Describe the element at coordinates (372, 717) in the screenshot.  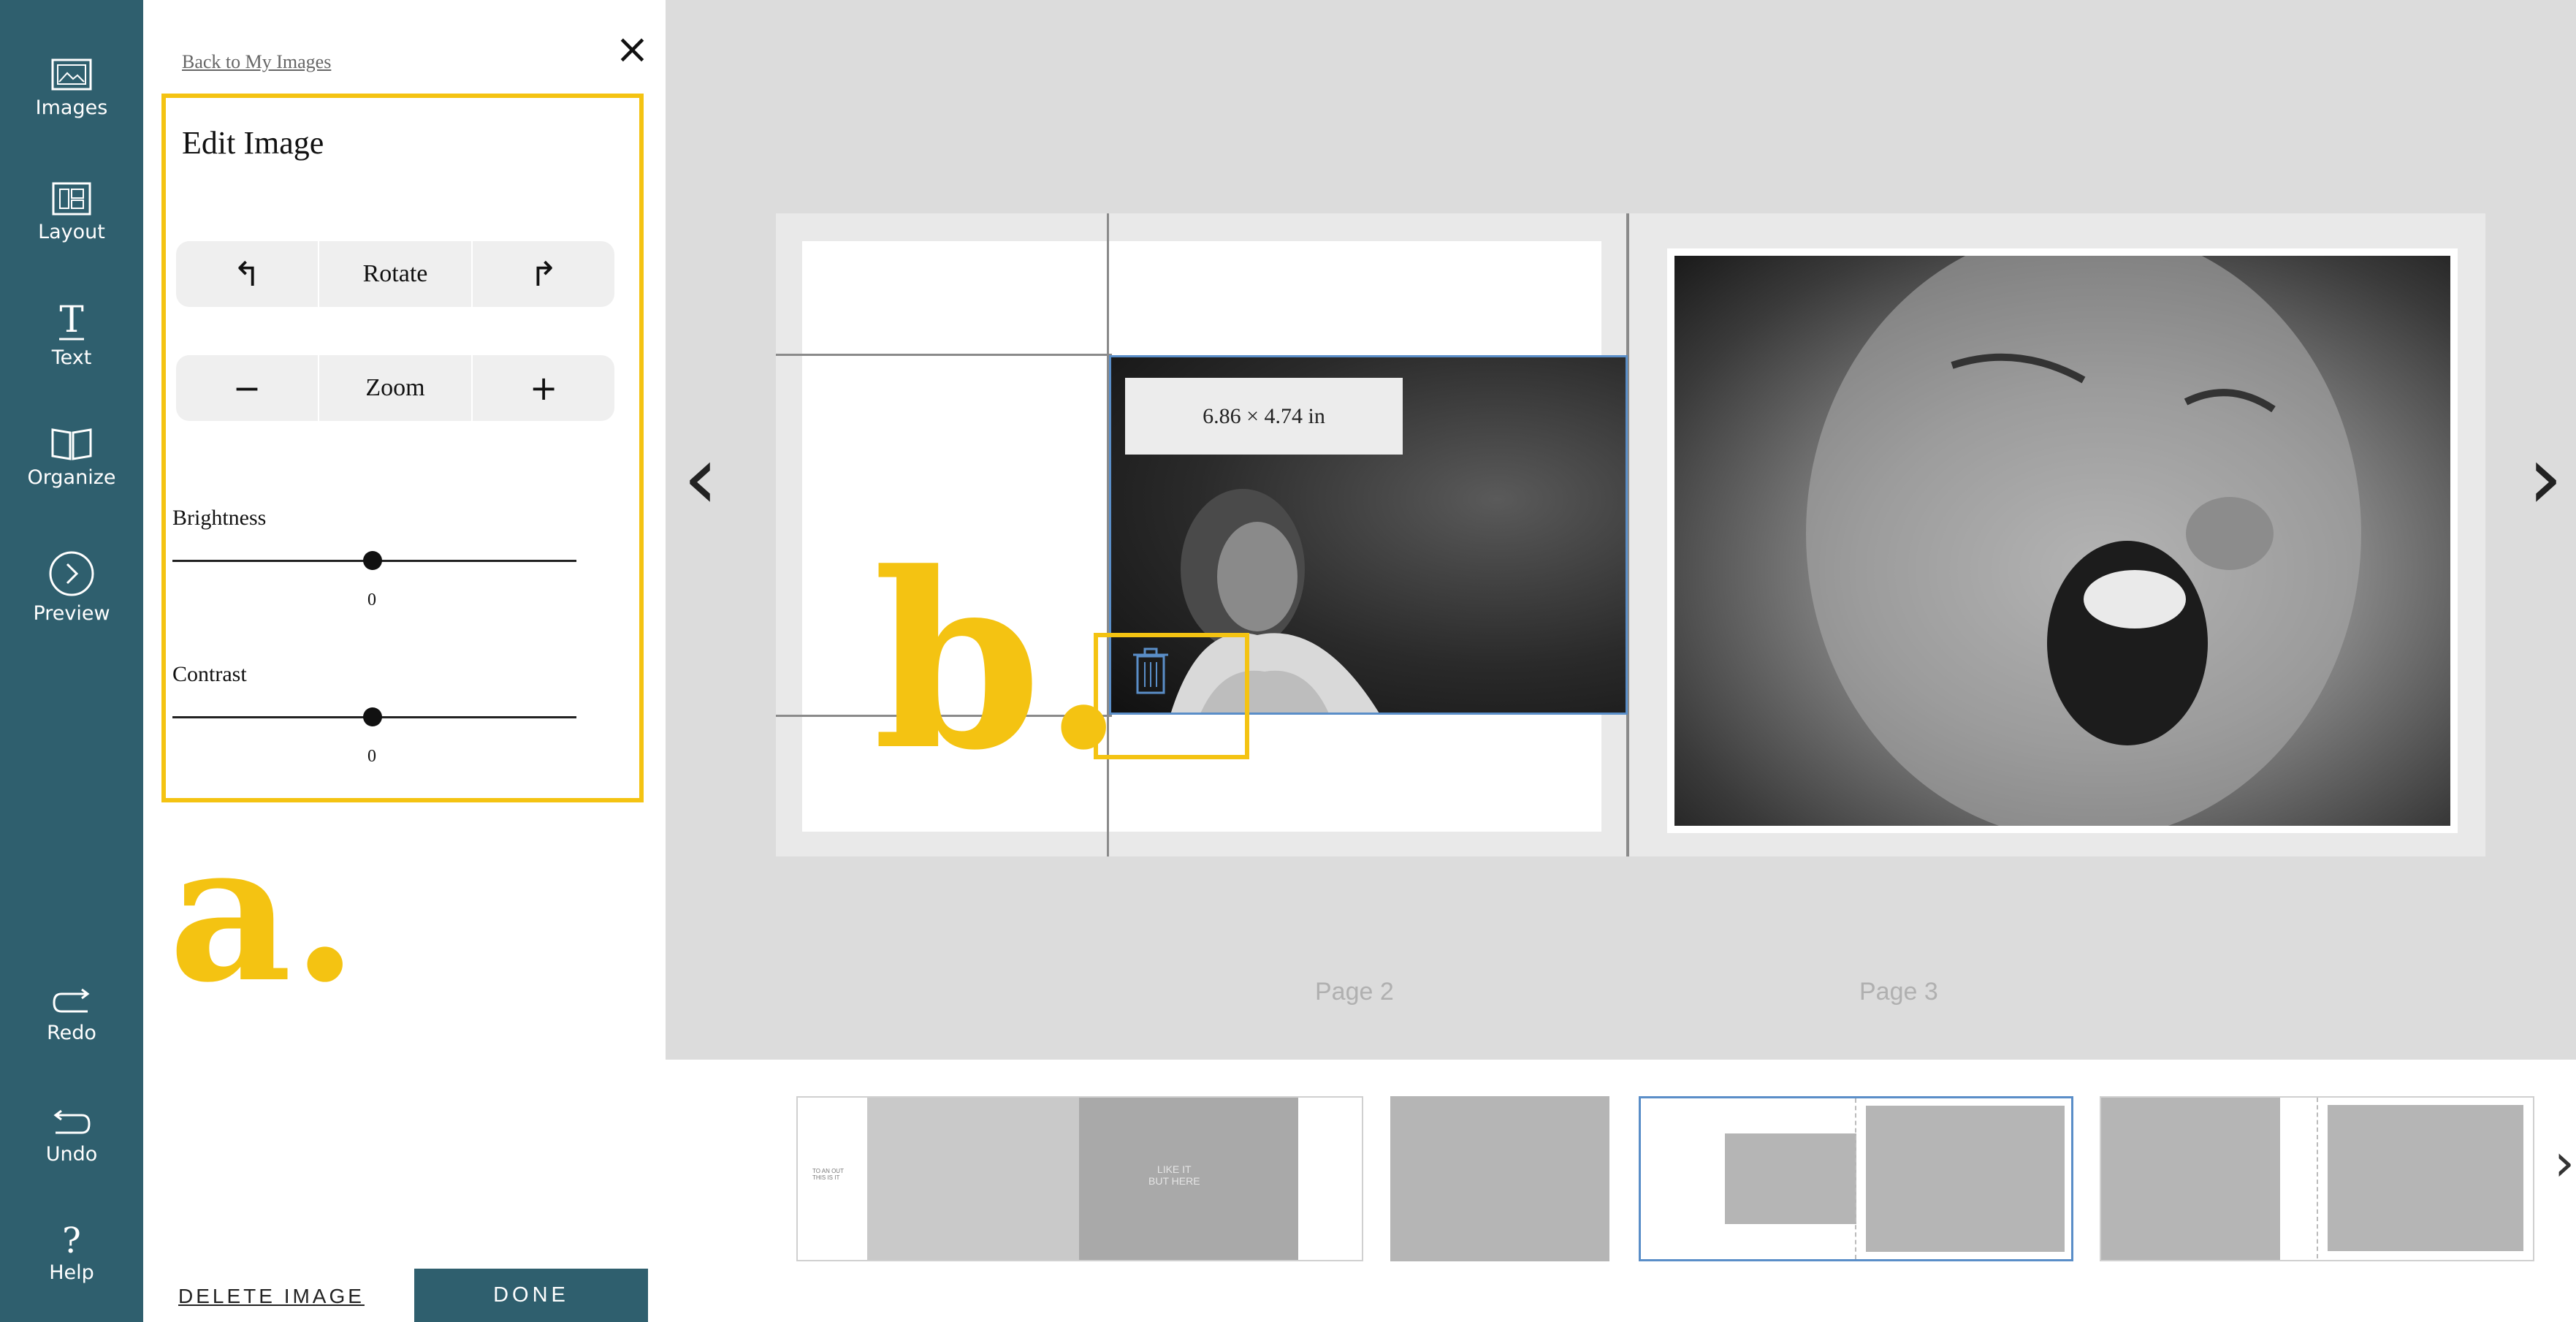
I see `contrast-slider-handle` at that location.